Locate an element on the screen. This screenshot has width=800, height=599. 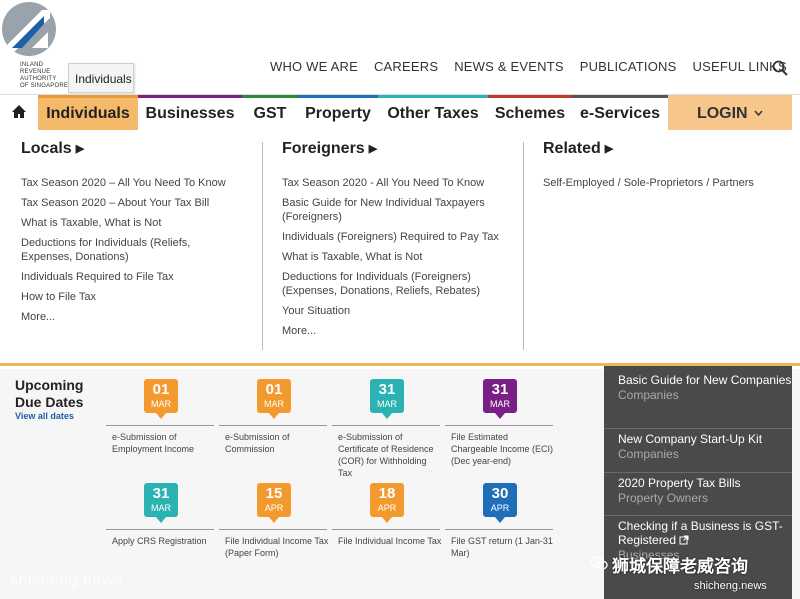
top-nav-news-events: NEWS & EVENTS is located at coordinates (509, 66).